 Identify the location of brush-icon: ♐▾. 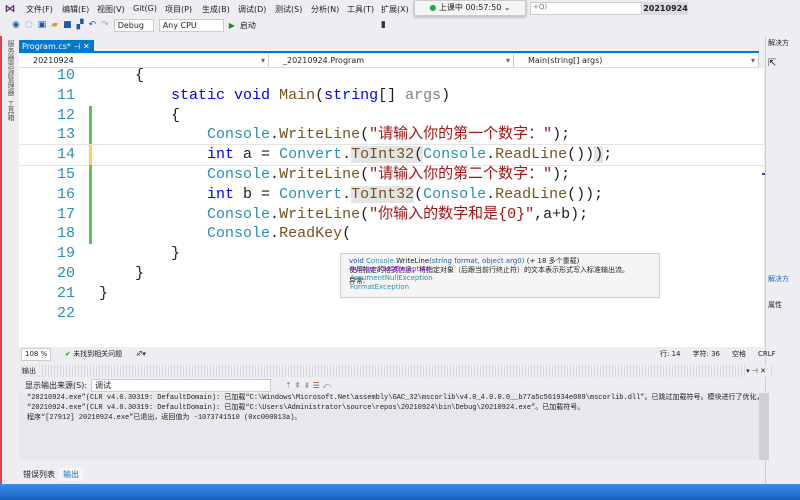
(141, 354).